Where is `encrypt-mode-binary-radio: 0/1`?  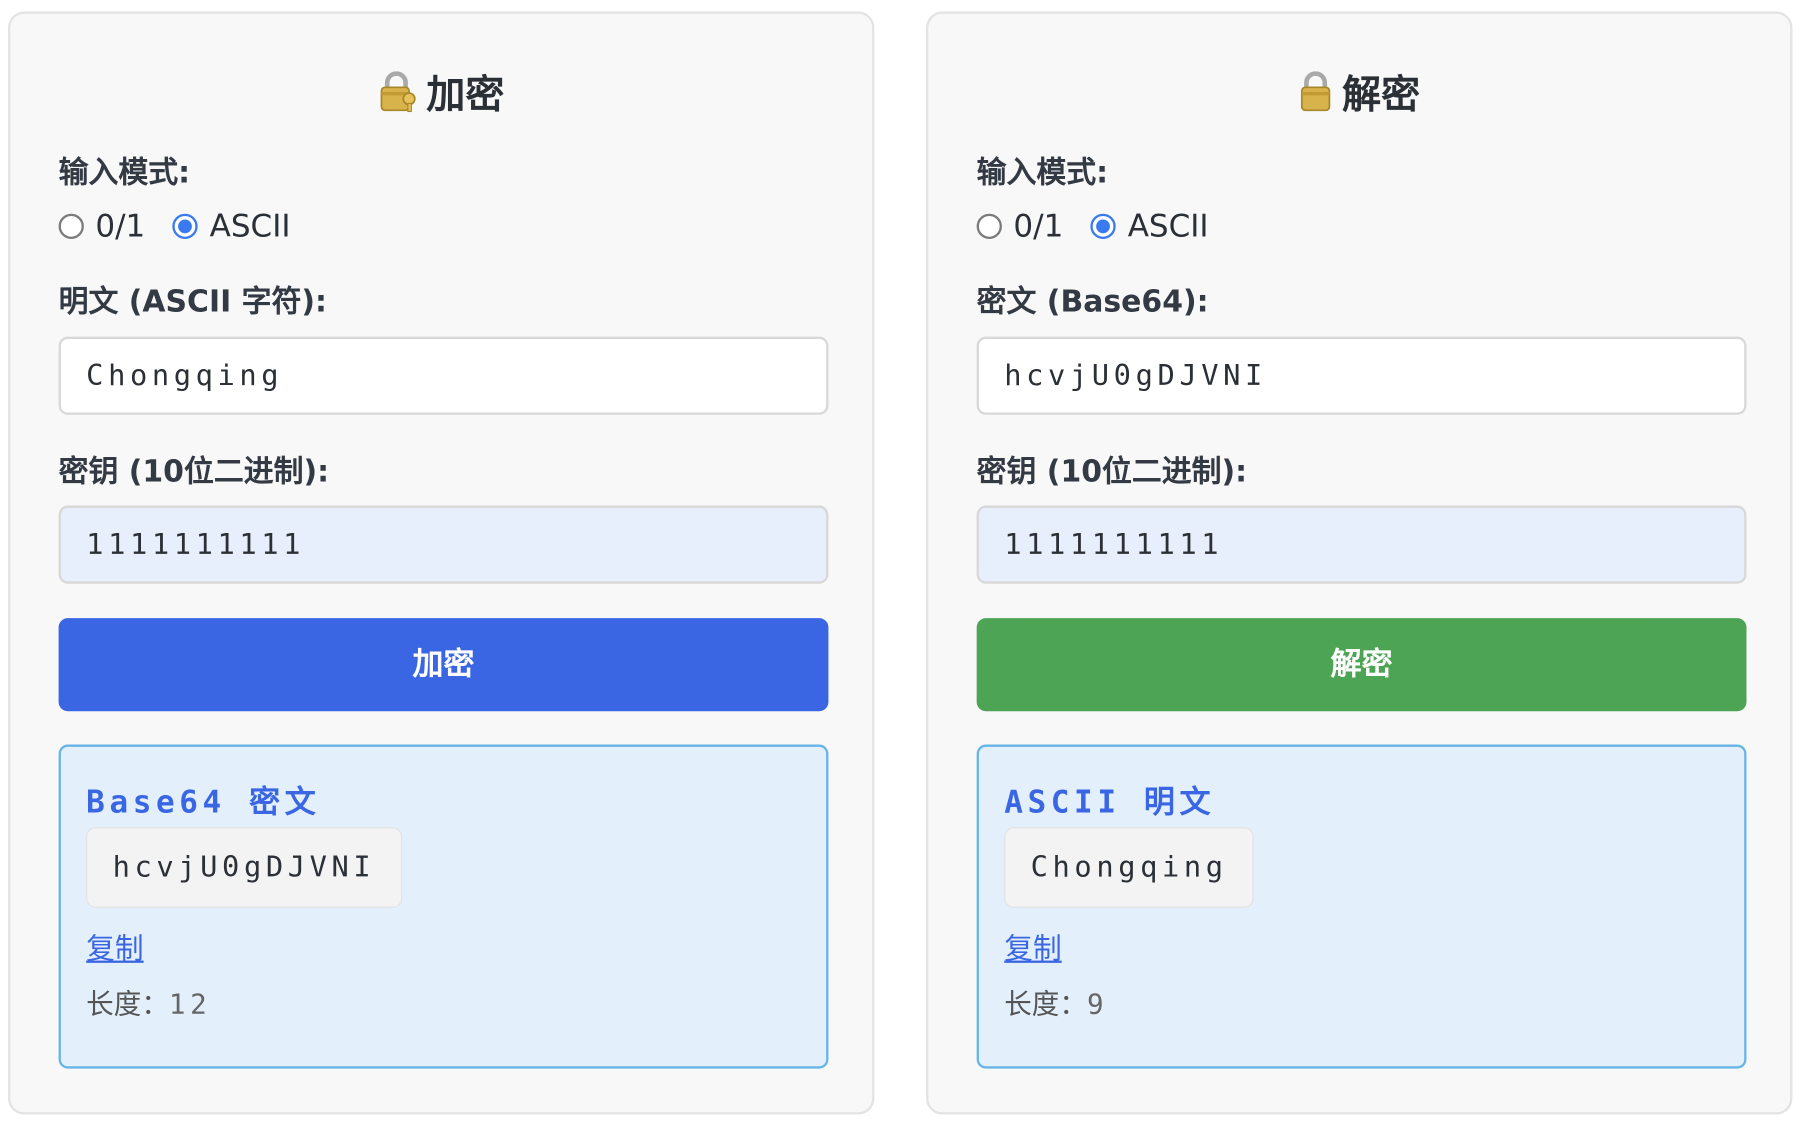
encrypt-mode-binary-radio: 0/1 is located at coordinates (102, 226).